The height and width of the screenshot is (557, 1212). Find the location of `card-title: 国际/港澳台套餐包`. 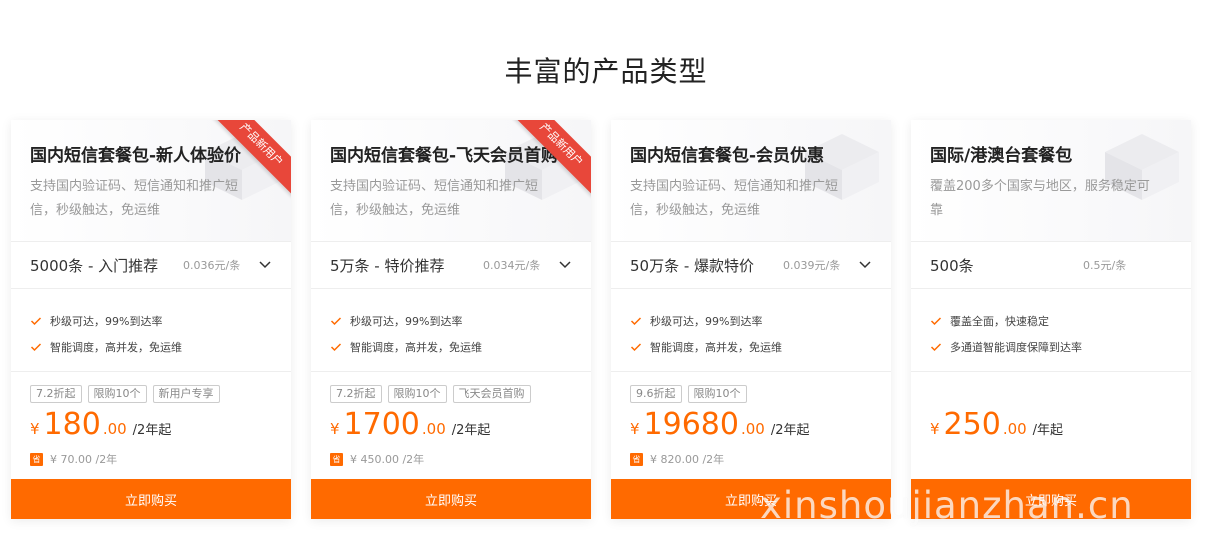

card-title: 国际/港澳台套餐包 is located at coordinates (1001, 156).